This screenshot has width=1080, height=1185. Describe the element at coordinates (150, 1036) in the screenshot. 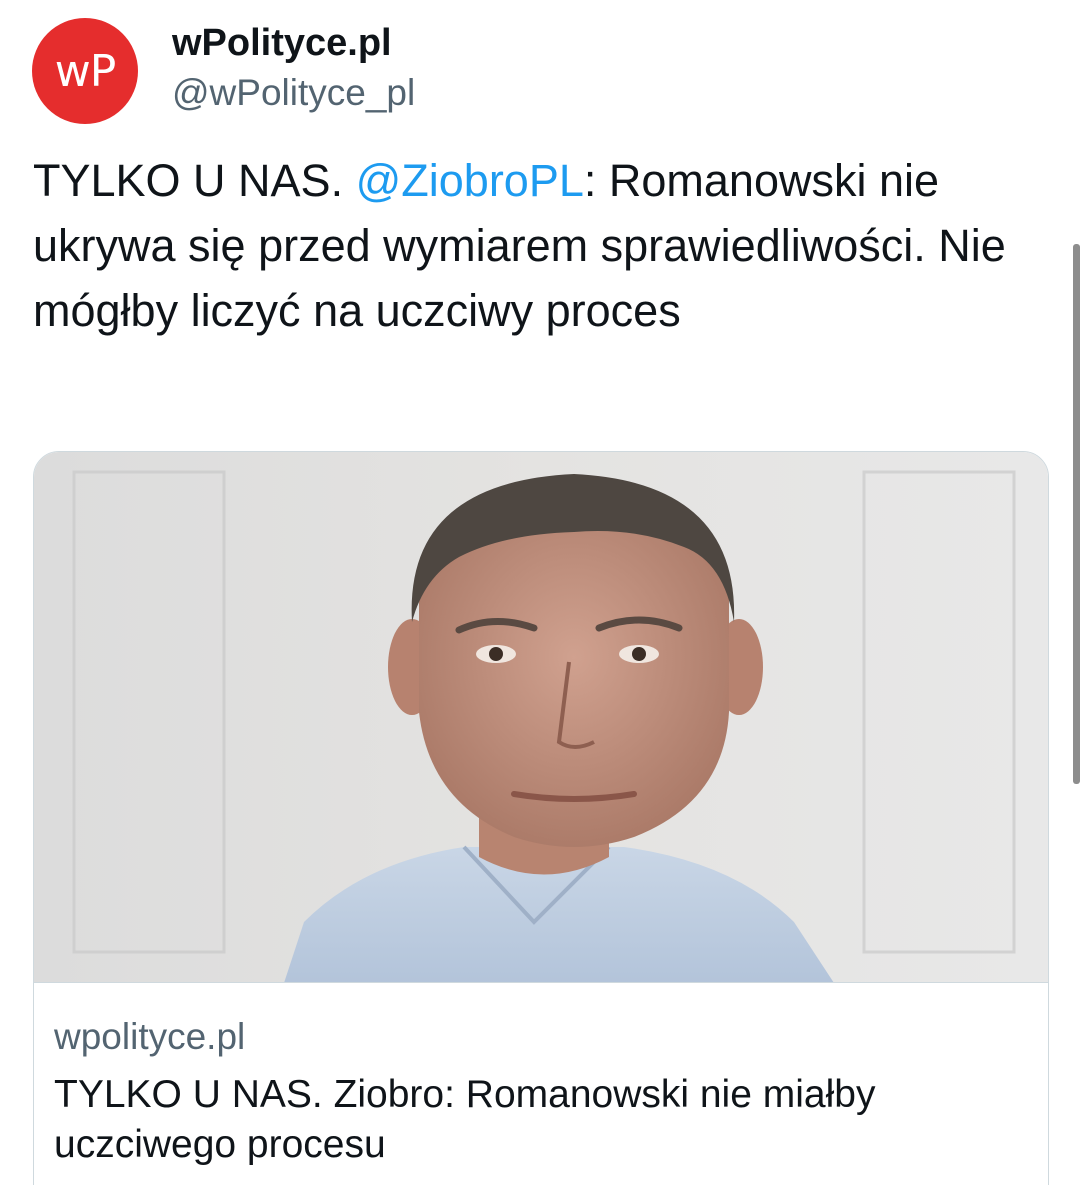

I see `card-domain: wpolityce.pl` at that location.